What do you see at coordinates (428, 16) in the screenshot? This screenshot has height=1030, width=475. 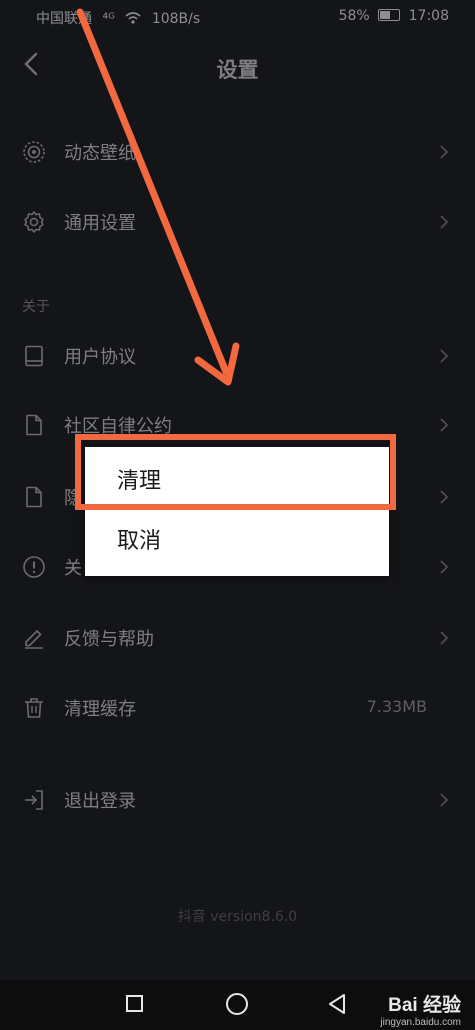 I see `clock: 17:08` at bounding box center [428, 16].